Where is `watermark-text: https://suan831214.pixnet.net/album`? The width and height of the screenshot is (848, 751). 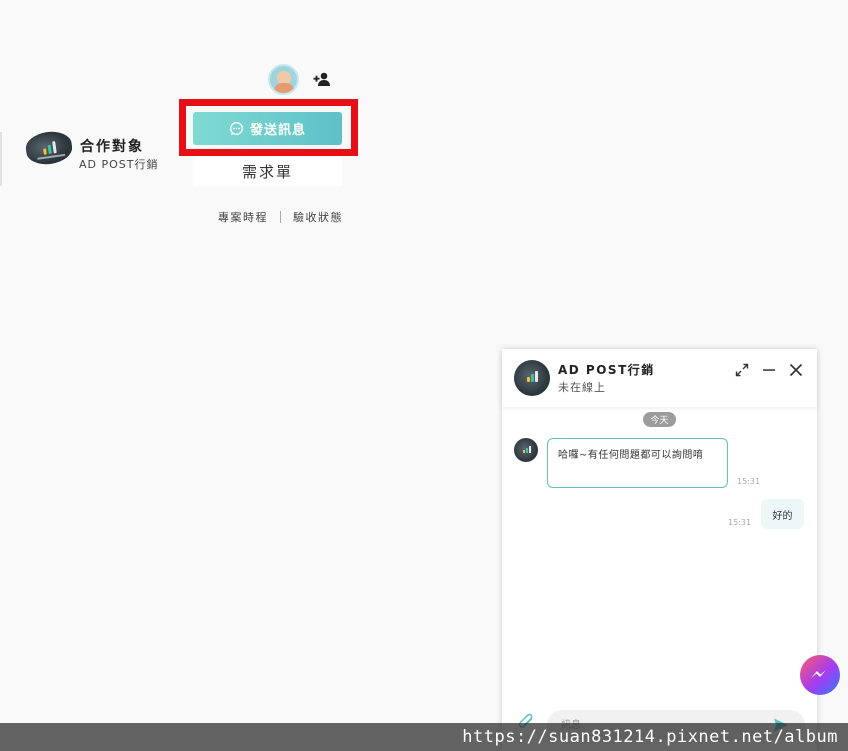 watermark-text: https://suan831214.pixnet.net/album is located at coordinates (650, 737).